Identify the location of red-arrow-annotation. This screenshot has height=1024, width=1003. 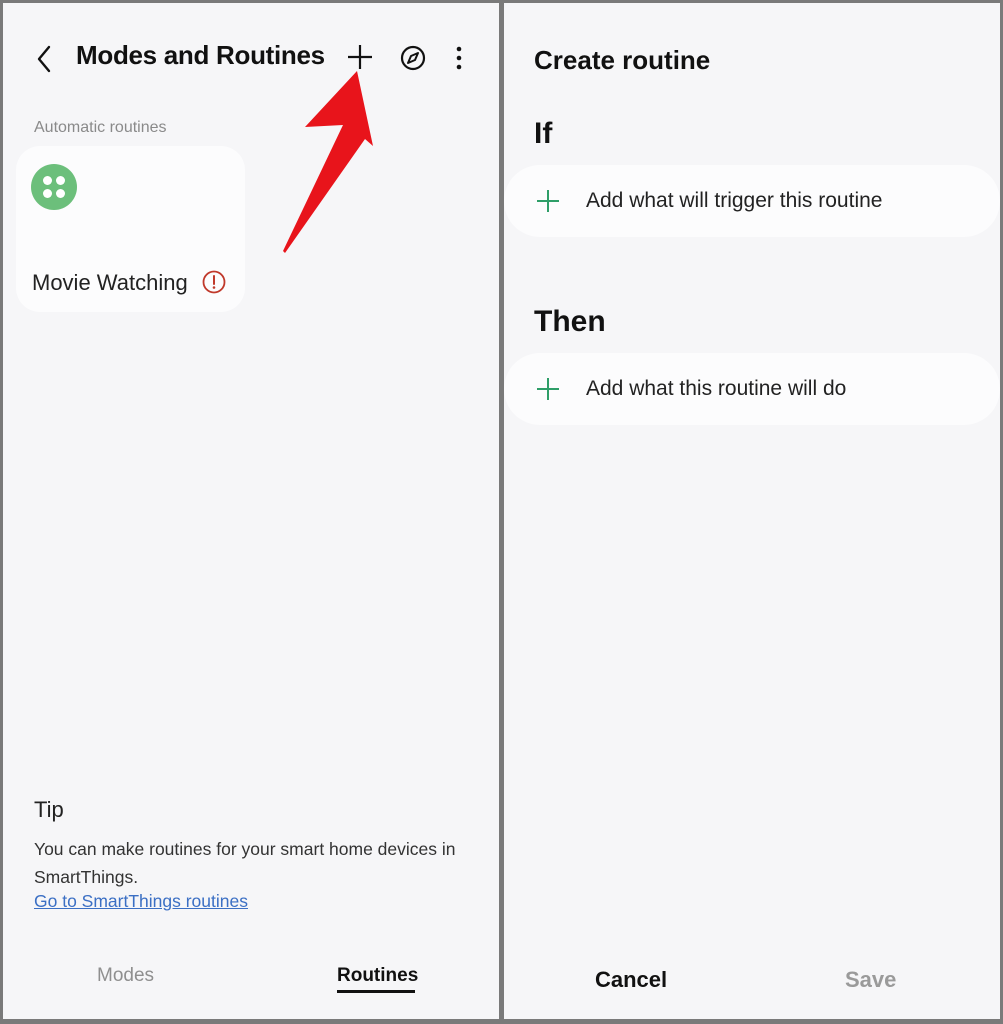
(328, 162).